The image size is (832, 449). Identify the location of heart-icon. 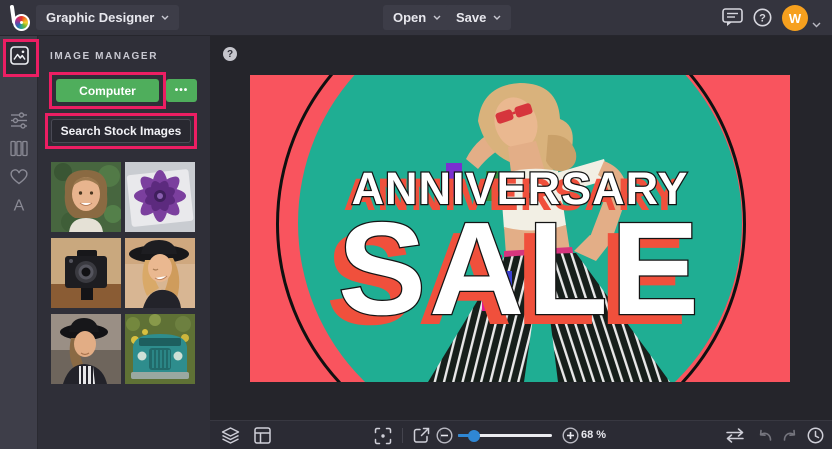
(19, 179).